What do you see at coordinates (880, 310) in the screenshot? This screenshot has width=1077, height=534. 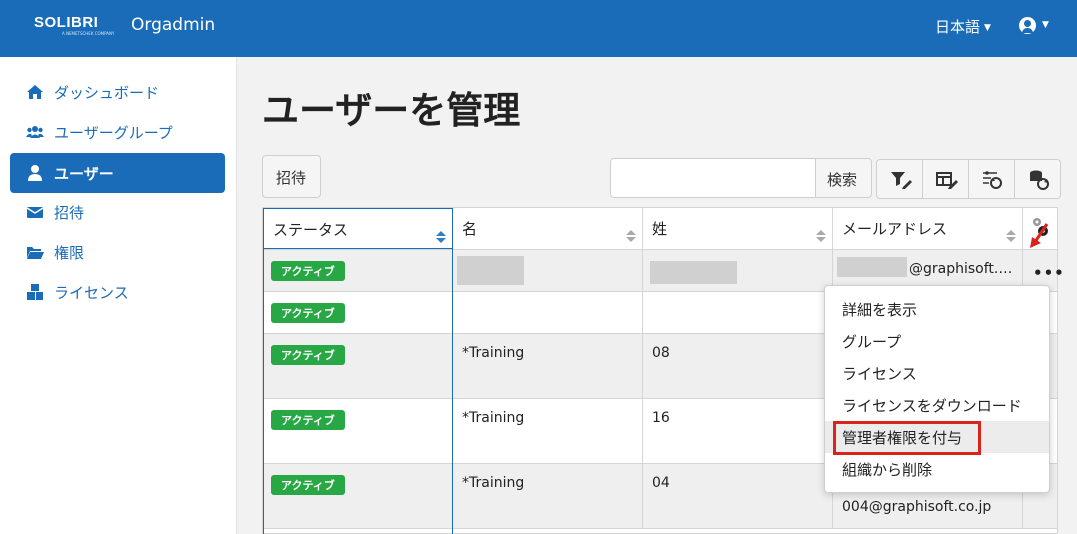 I see `menu-item-label: 詳細を表示` at bounding box center [880, 310].